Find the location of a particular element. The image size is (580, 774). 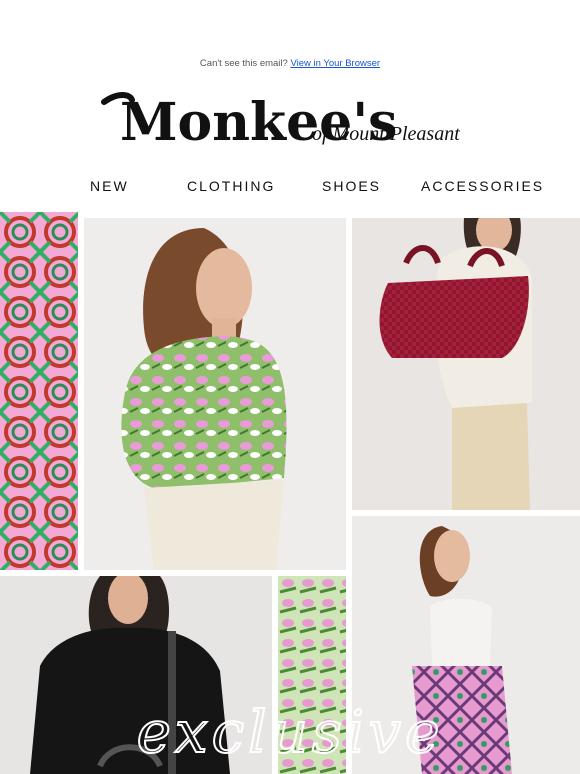

model-bag-image is located at coordinates (466, 364).